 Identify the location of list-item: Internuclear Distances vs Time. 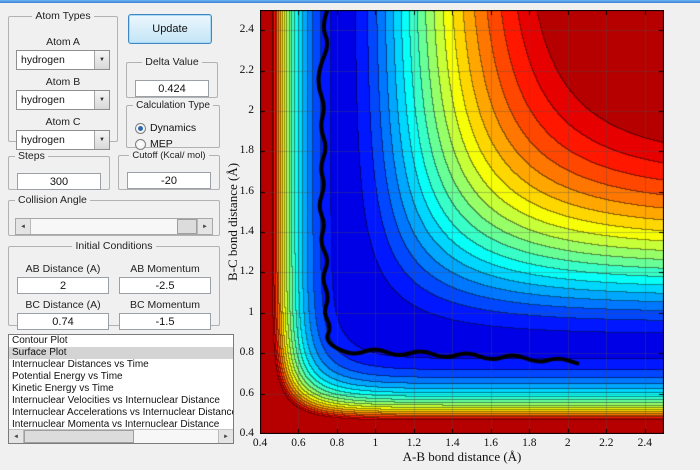
(121, 365).